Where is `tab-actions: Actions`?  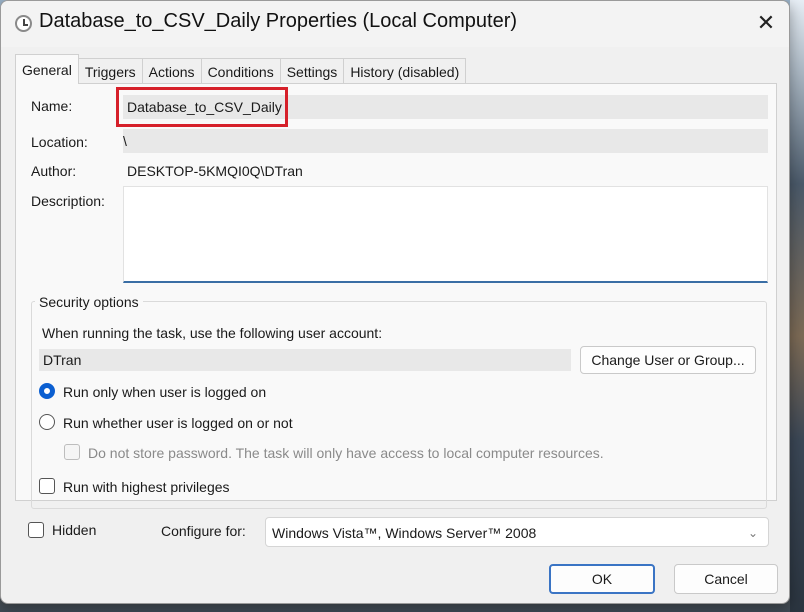
tab-actions: Actions is located at coordinates (171, 71).